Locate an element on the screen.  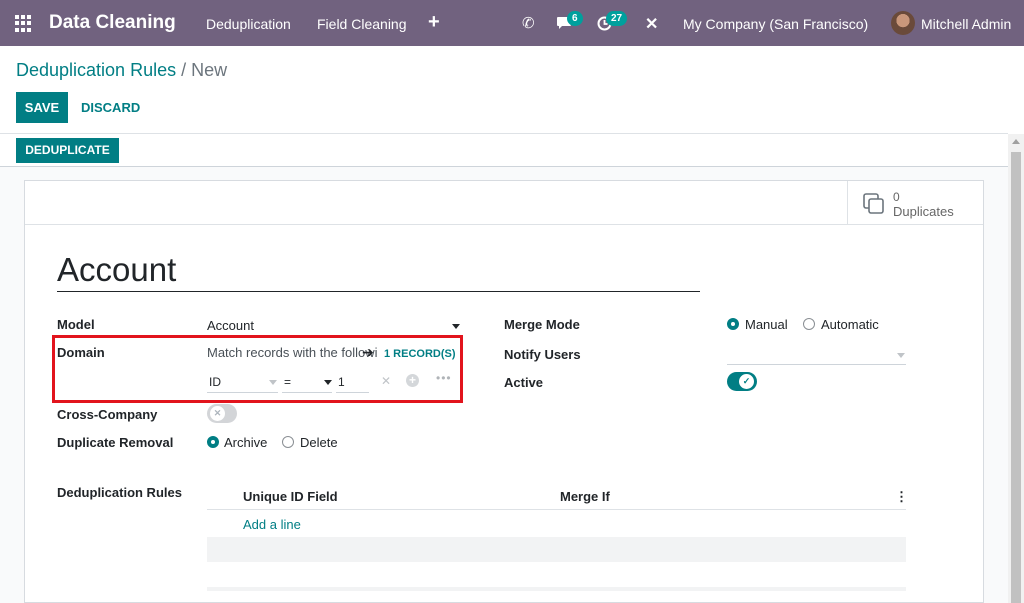
form-statusbar is located at coordinates (504, 150).